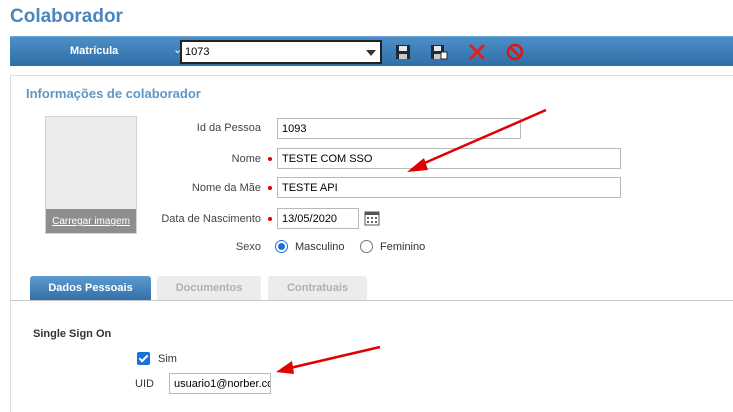 The image size is (733, 412). What do you see at coordinates (72, 334) in the screenshot?
I see `sso-section-title: Single Sign On` at bounding box center [72, 334].